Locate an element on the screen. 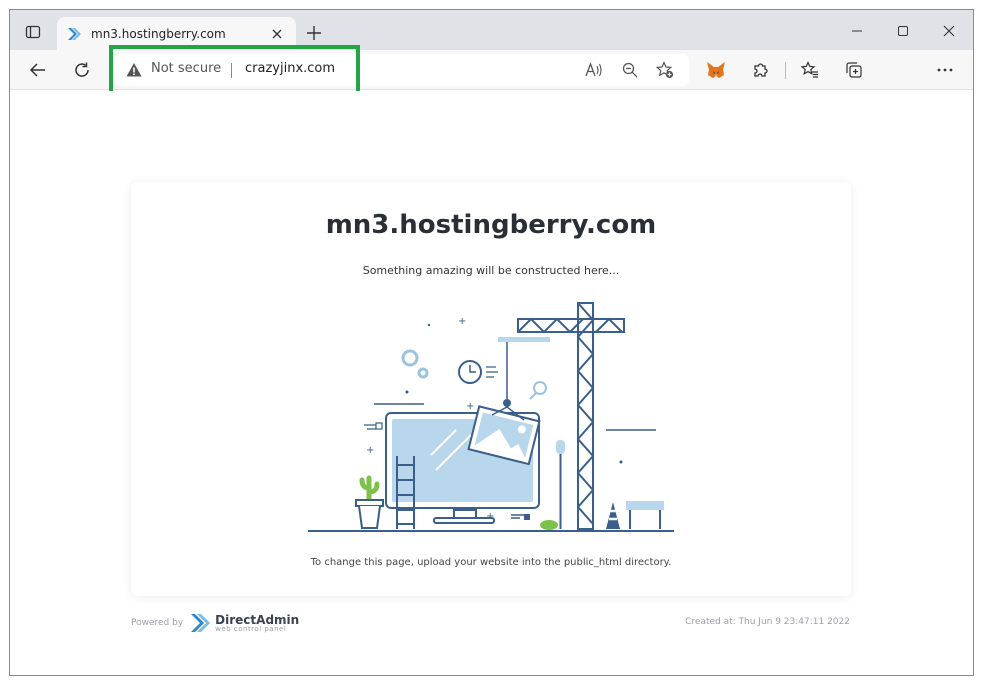 Image resolution: width=982 pixels, height=682 pixels. favorites-icon is located at coordinates (809, 69).